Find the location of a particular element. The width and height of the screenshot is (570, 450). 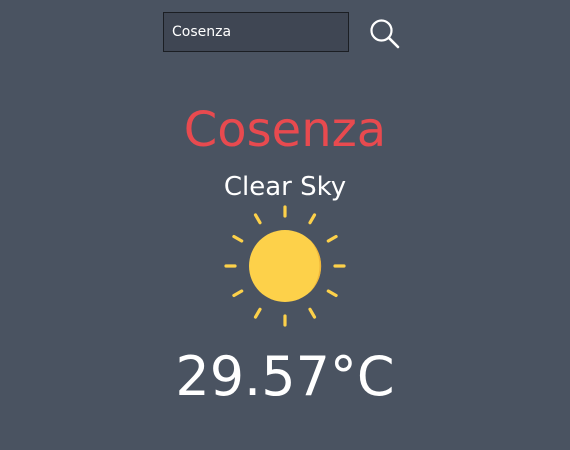

search-button is located at coordinates (385, 34).